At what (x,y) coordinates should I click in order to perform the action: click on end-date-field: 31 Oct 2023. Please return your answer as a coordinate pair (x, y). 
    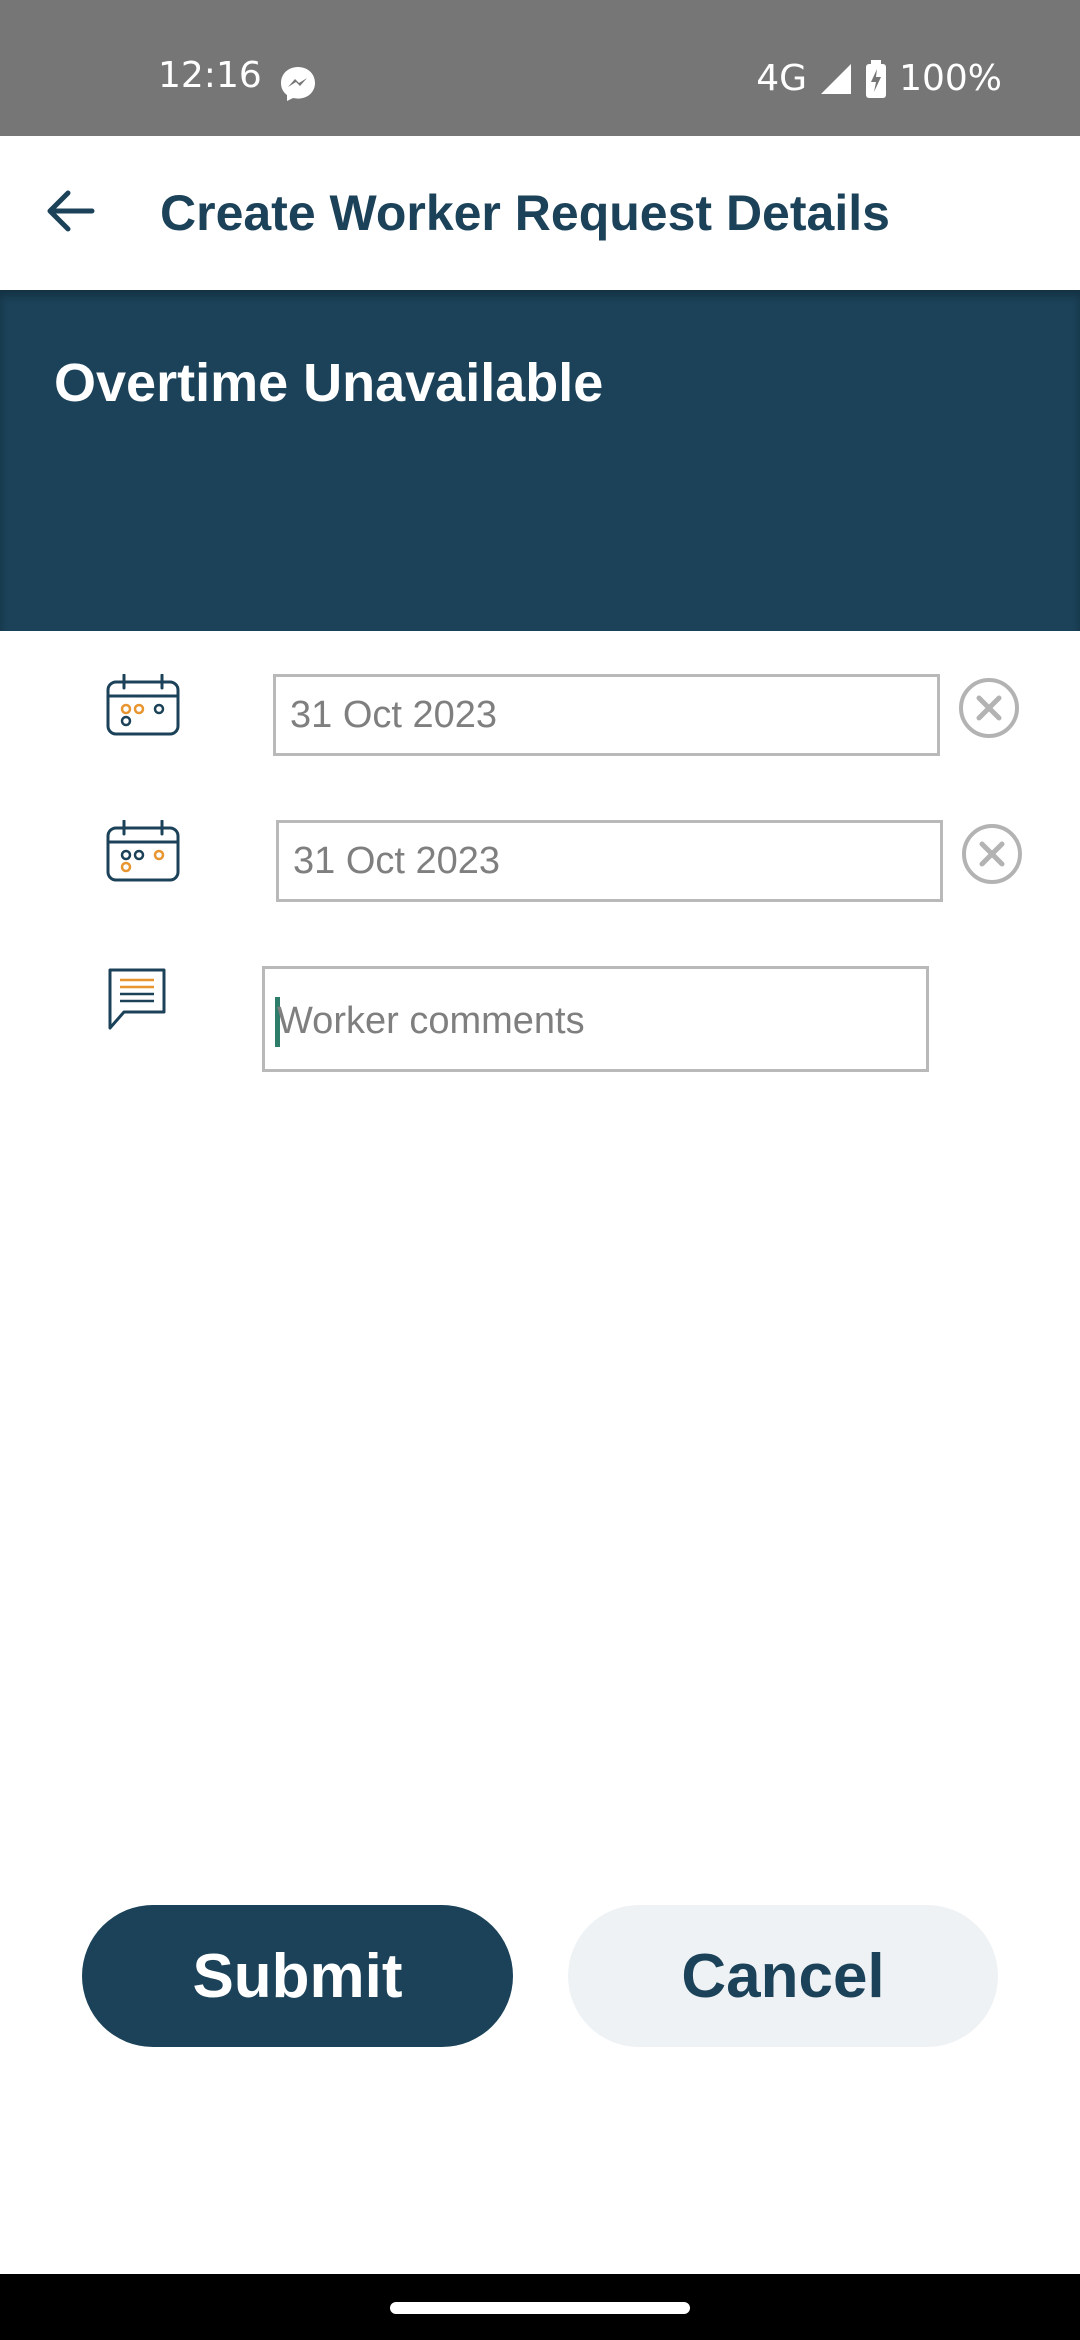
    Looking at the image, I should click on (609, 861).